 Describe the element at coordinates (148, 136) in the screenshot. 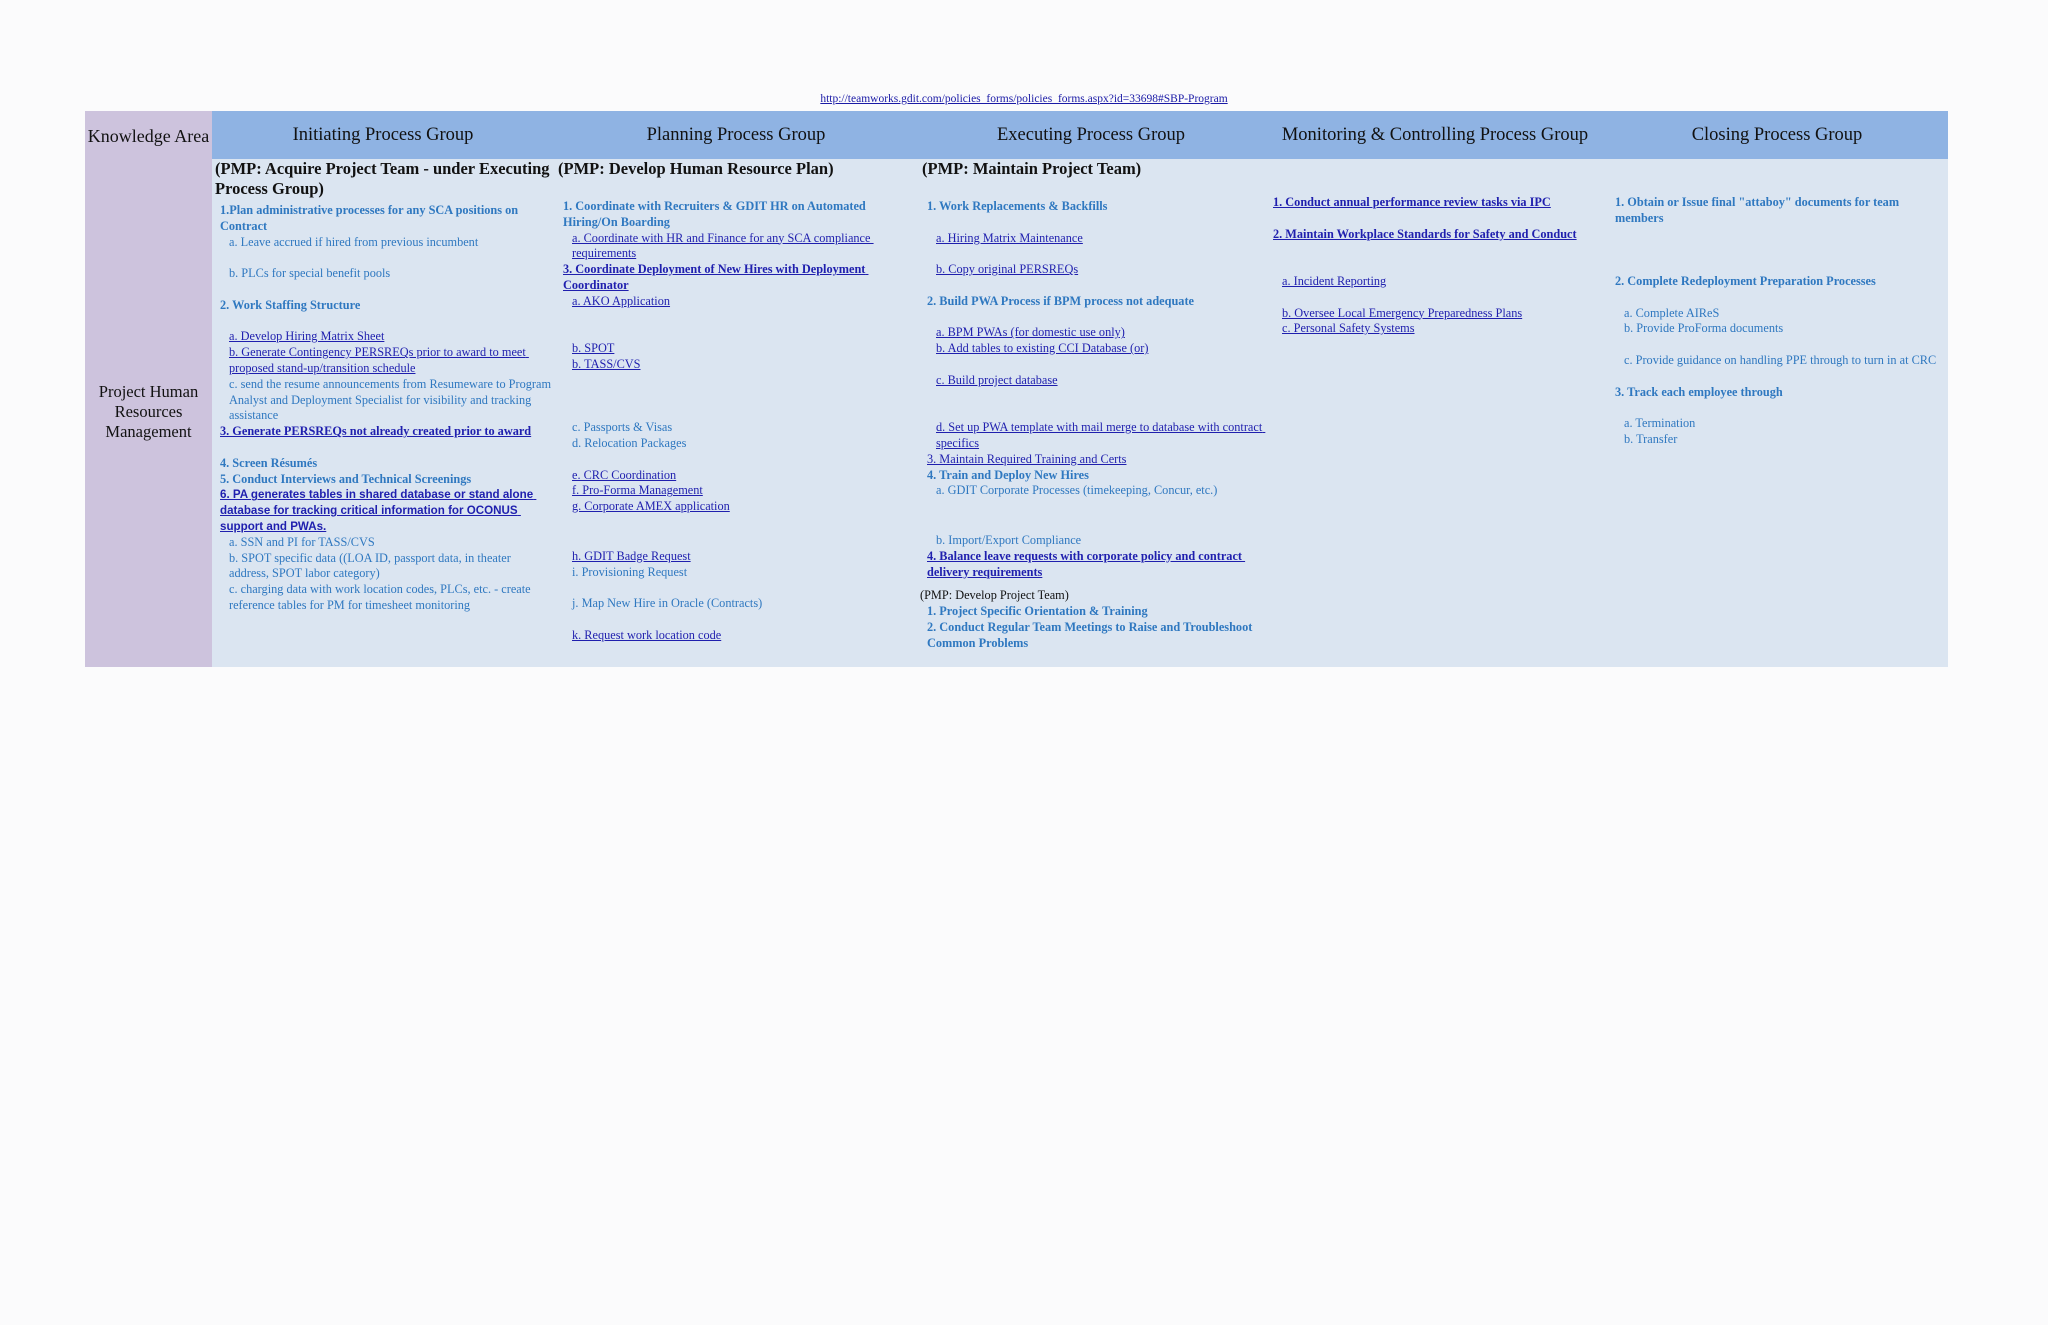

I see `knowledge-area-header: Knowledge Area` at that location.